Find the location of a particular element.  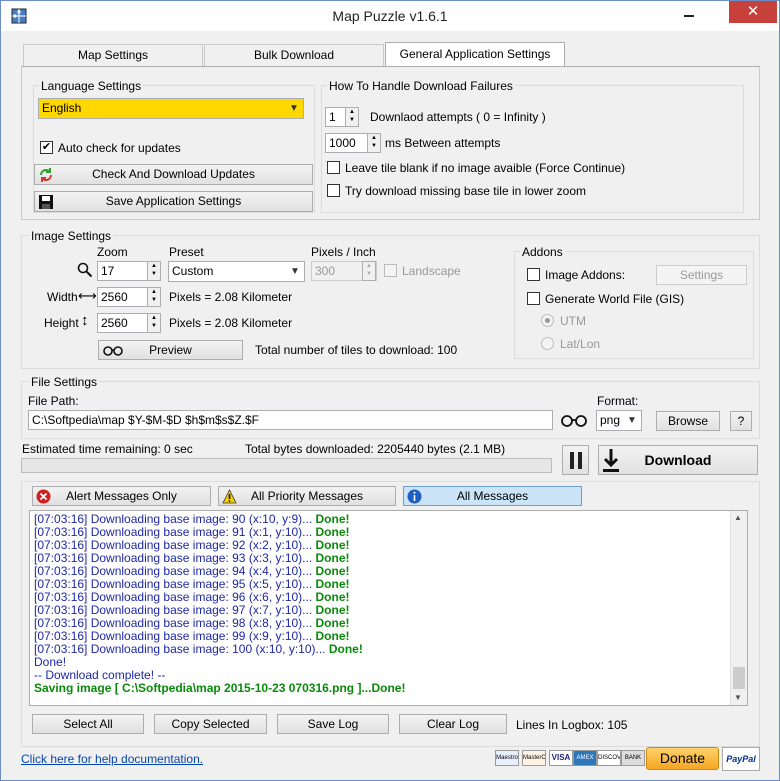

try-lower-zoom-checkbox is located at coordinates (333, 190).